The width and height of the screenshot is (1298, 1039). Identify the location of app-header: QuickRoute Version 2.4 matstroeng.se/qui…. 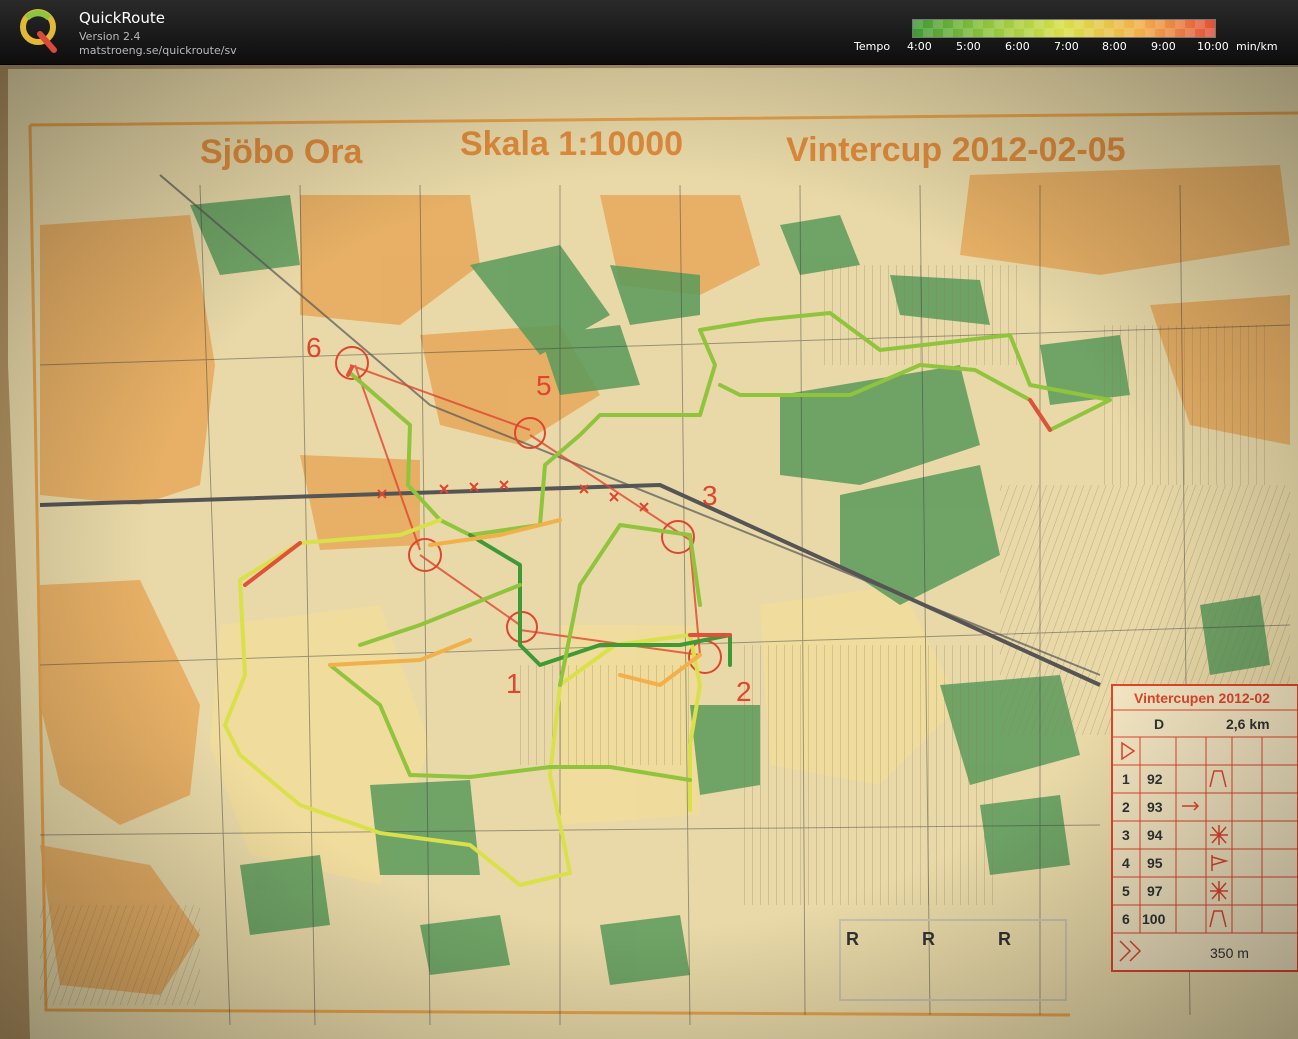
(649, 32).